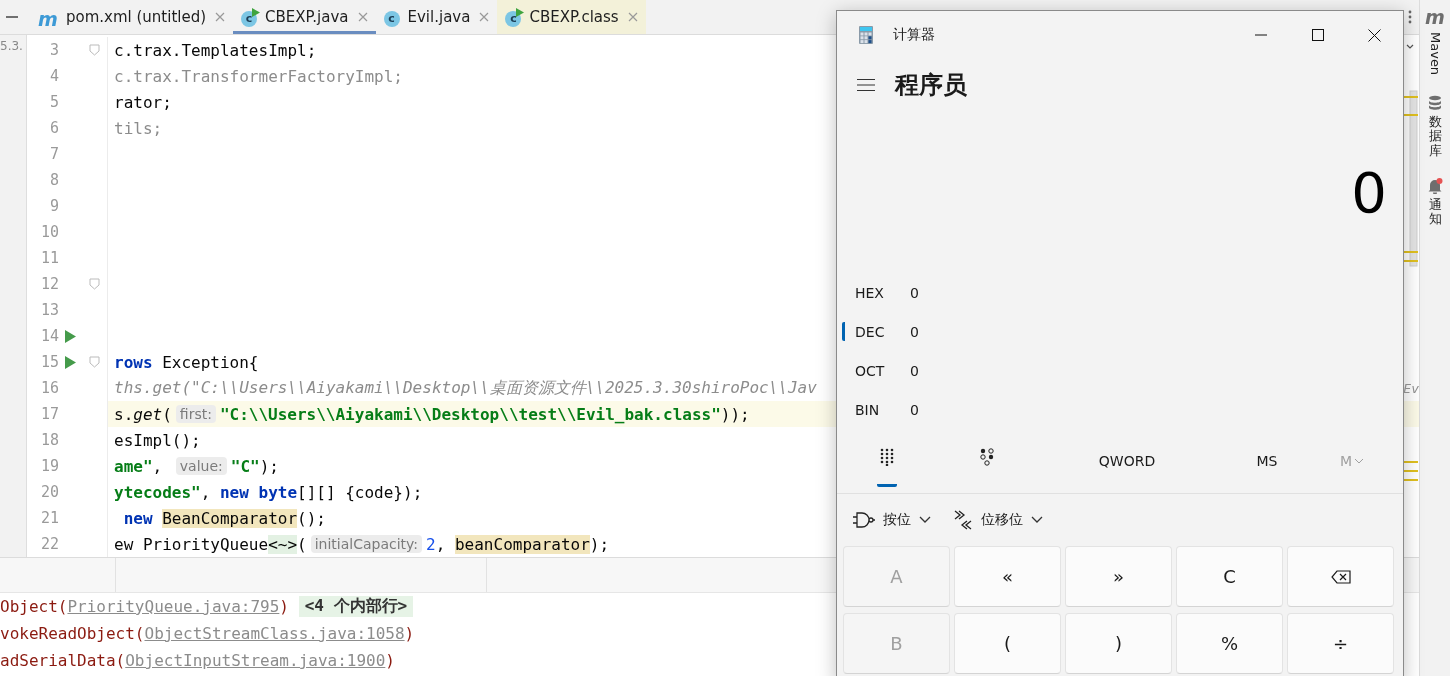  I want to click on code-text: ths.get("C:\\Users\\Aiyakami\\Desktop\\桌面资源文件\\2025.3.30shiroPoc\\Jav, so click(465, 388).